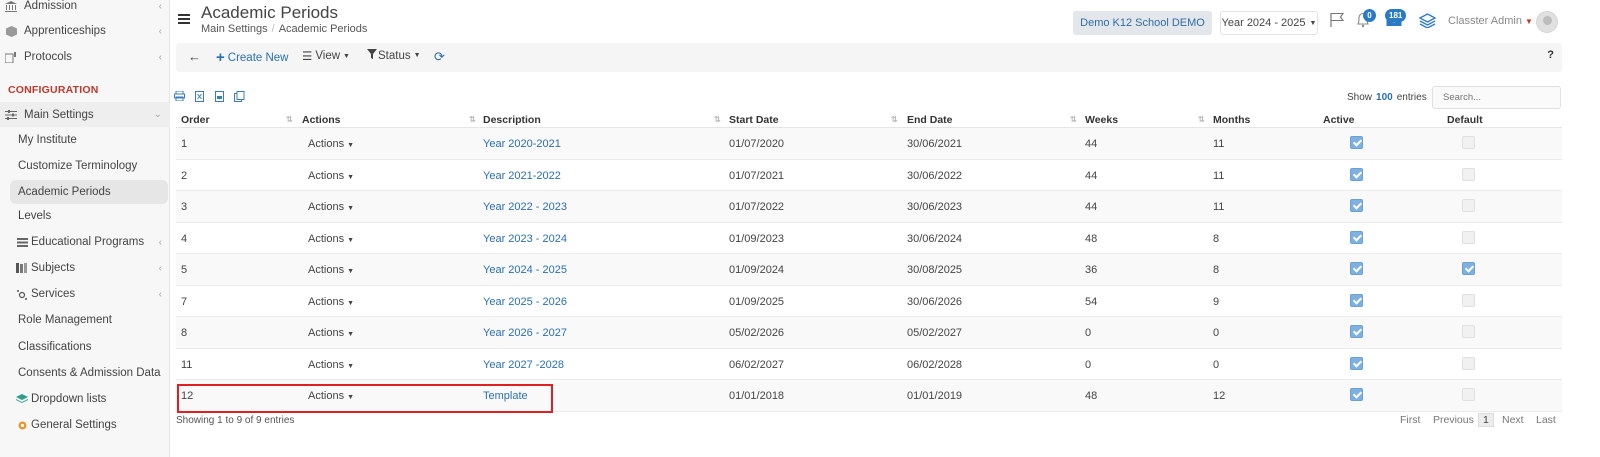  I want to click on cell-weeks: 0, so click(1088, 364).